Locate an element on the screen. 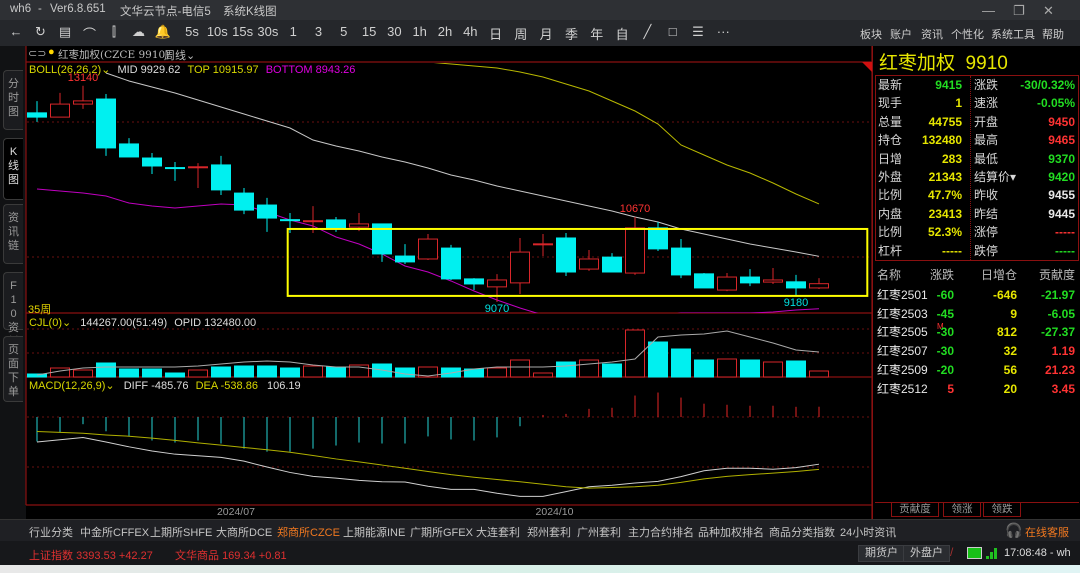  quote-label: 昨结 is located at coordinates (986, 213).